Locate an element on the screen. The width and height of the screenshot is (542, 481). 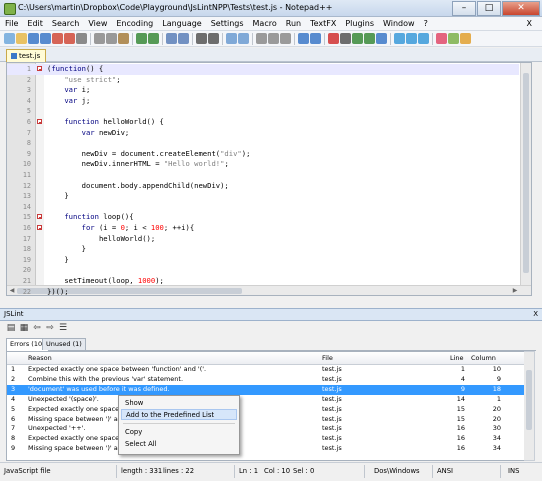
code-line: 20 is located at coordinates (263, 270).